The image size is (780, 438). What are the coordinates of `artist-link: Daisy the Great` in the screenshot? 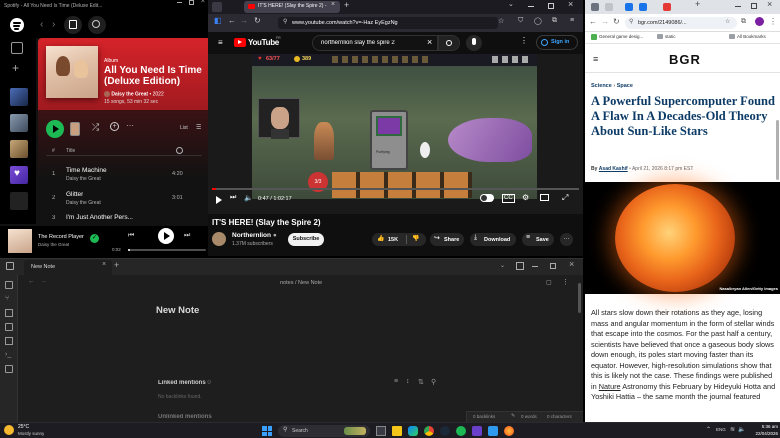 It's located at (129, 94).